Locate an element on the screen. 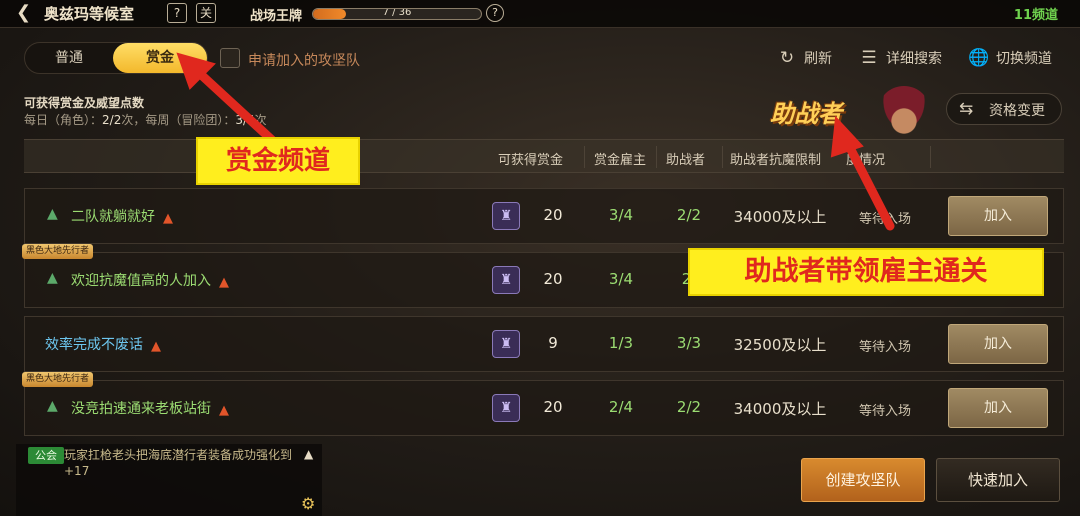 The image size is (1080, 516). refresh-label: 刷新 is located at coordinates (818, 59).